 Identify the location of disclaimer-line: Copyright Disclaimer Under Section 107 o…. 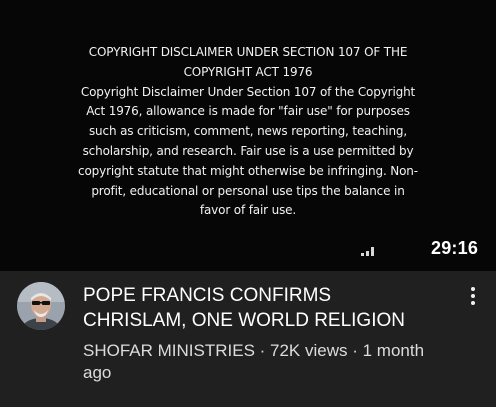
(248, 91).